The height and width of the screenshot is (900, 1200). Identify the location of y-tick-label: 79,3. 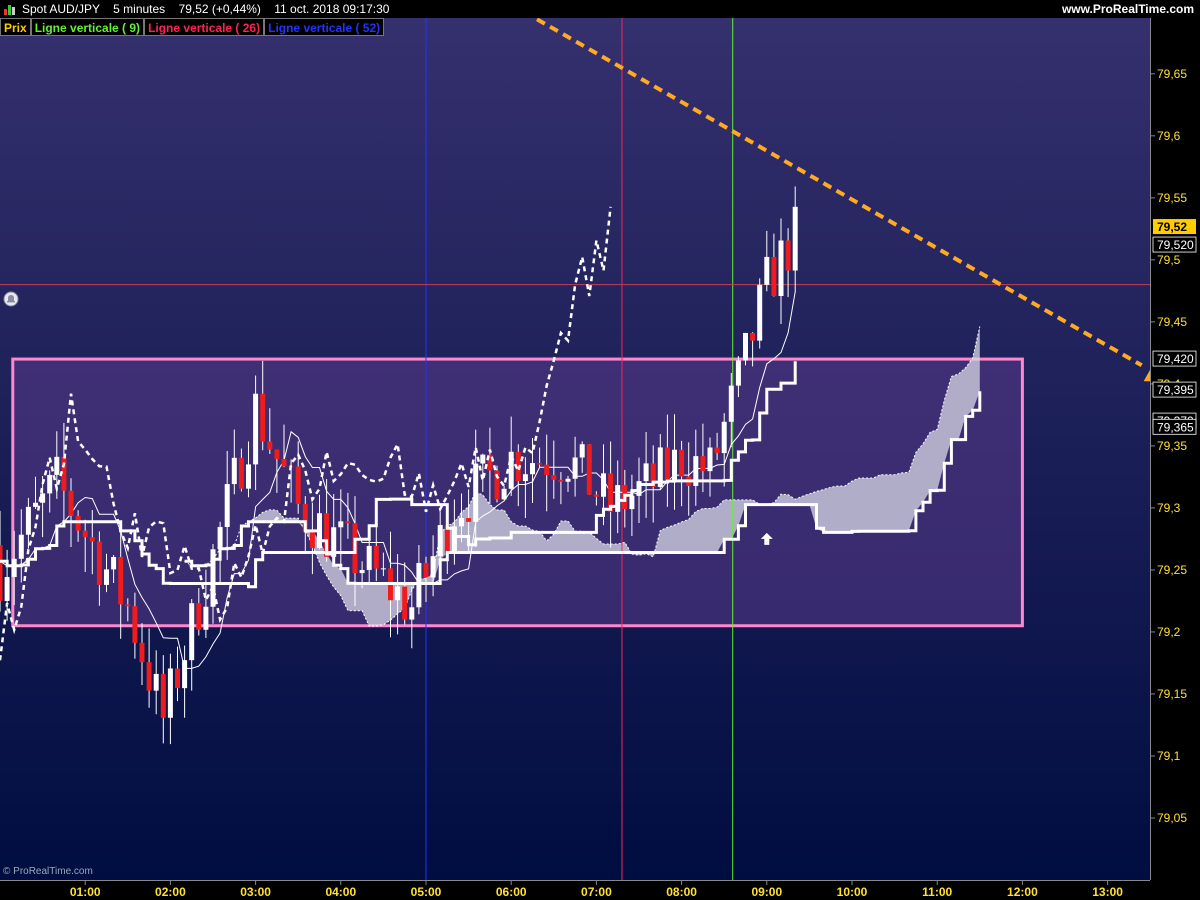
(1169, 508).